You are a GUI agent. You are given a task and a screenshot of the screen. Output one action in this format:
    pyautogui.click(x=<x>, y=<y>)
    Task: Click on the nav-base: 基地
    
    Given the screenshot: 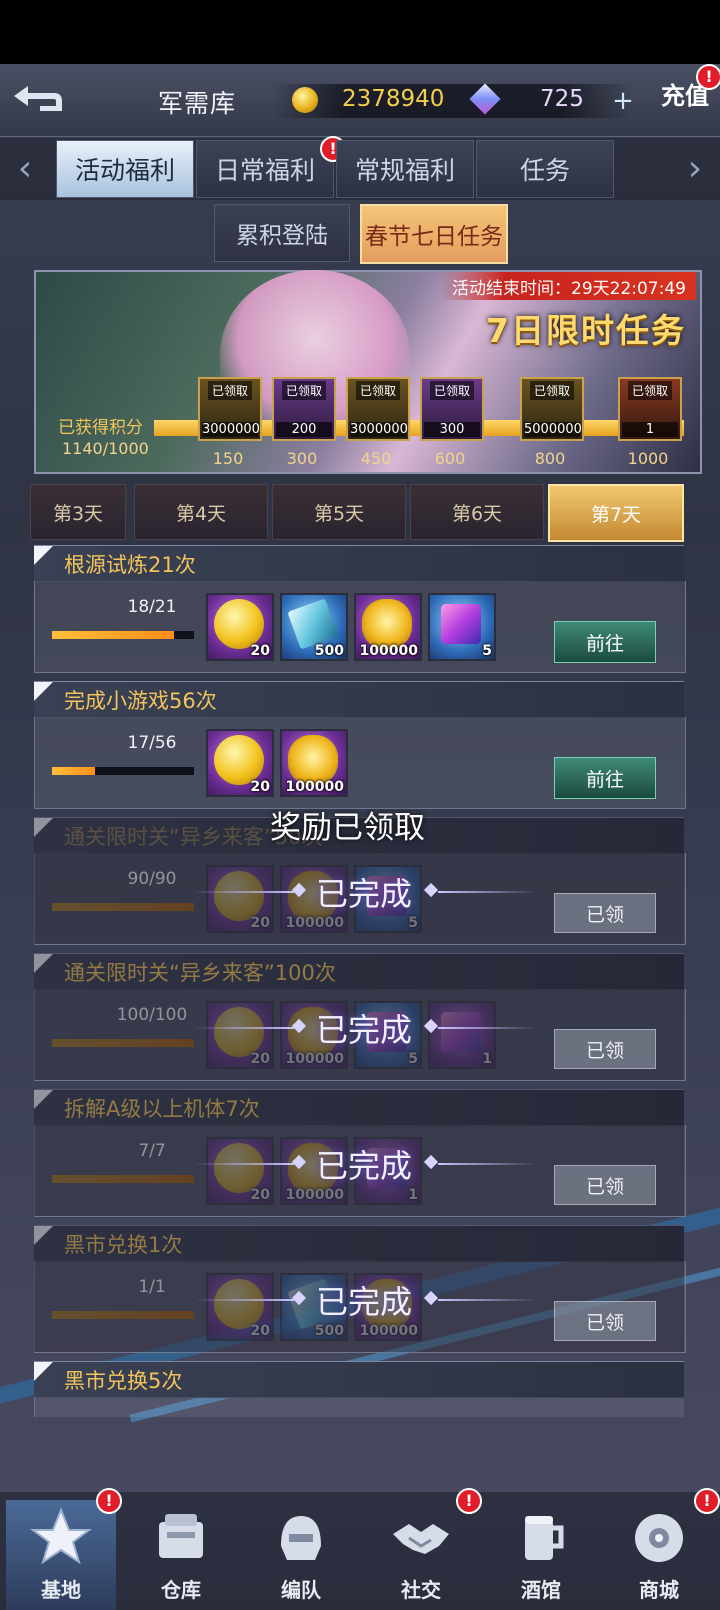 What is the action you would take?
    pyautogui.click(x=61, y=1555)
    